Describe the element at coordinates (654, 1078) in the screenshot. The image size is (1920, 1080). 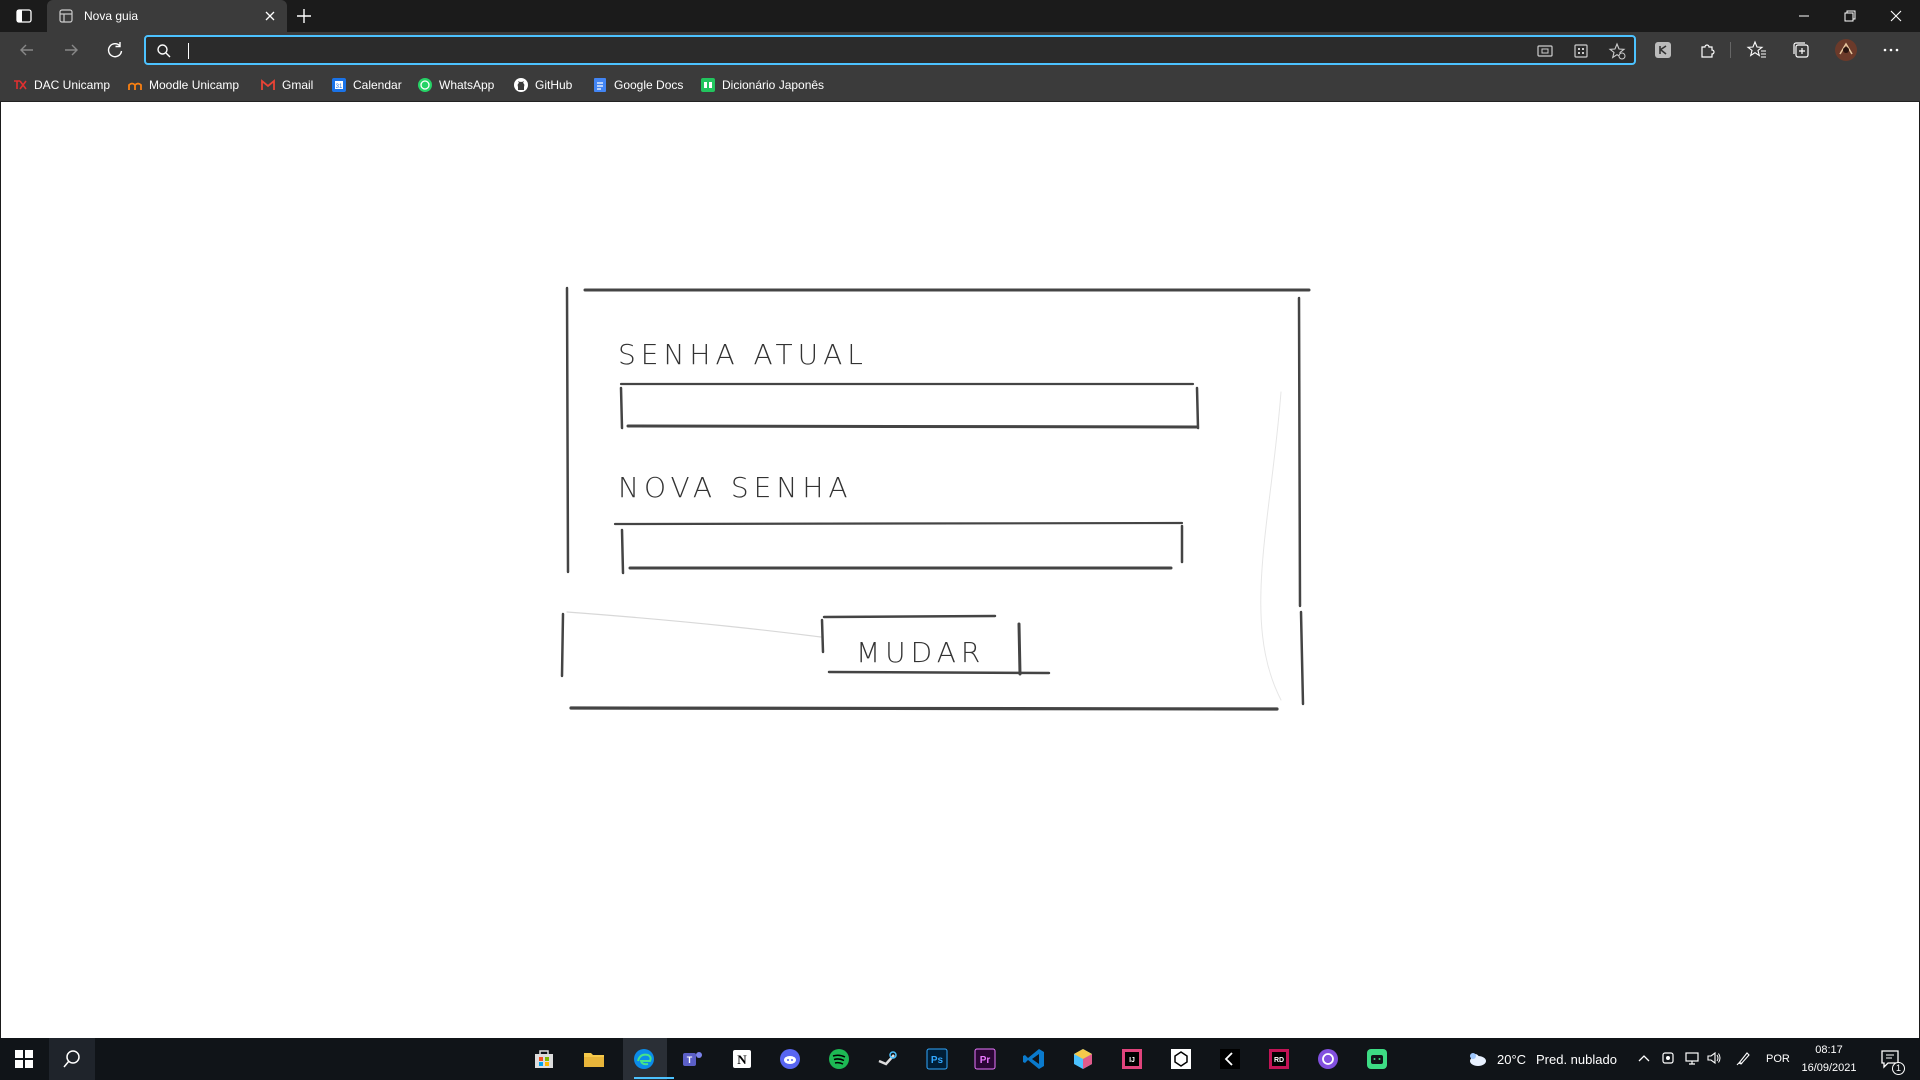
I see `active-app-indicator` at that location.